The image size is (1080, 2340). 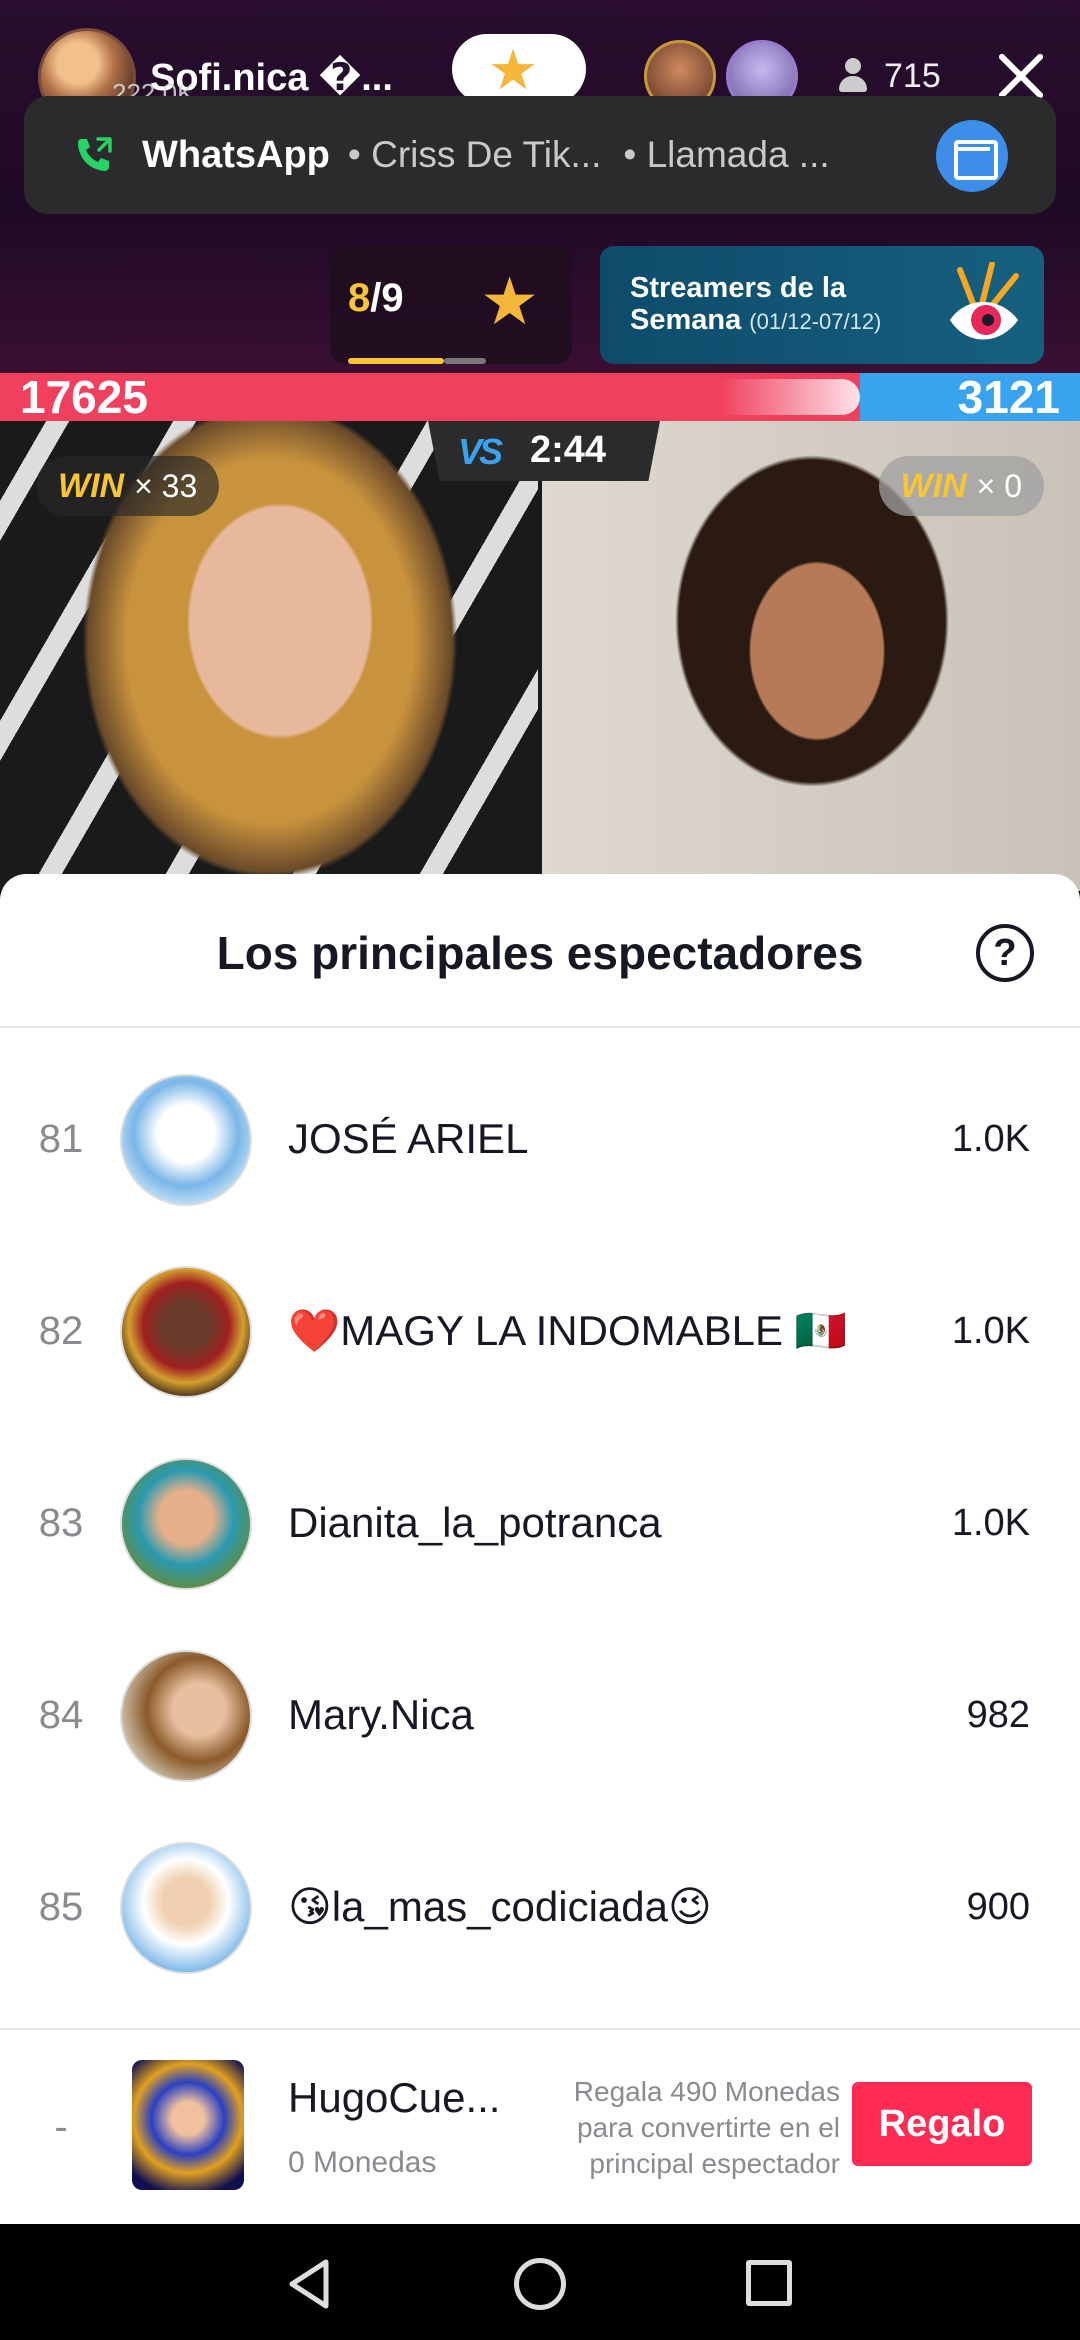 What do you see at coordinates (61, 1523) in the screenshot?
I see `viewer-rank: 83` at bounding box center [61, 1523].